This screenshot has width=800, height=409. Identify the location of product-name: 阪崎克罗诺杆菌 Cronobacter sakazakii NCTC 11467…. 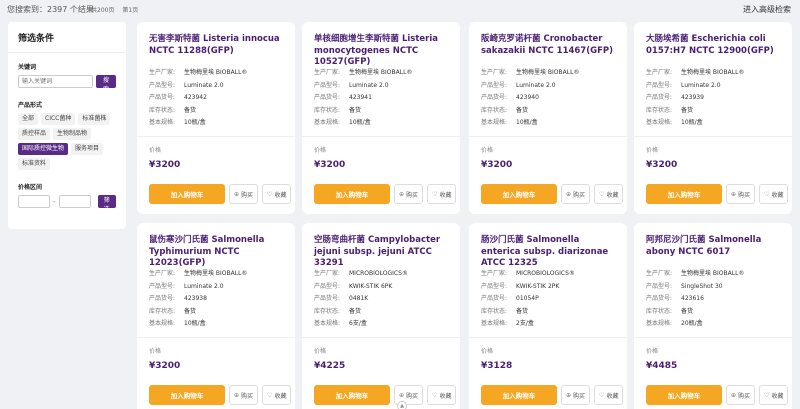
(549, 51).